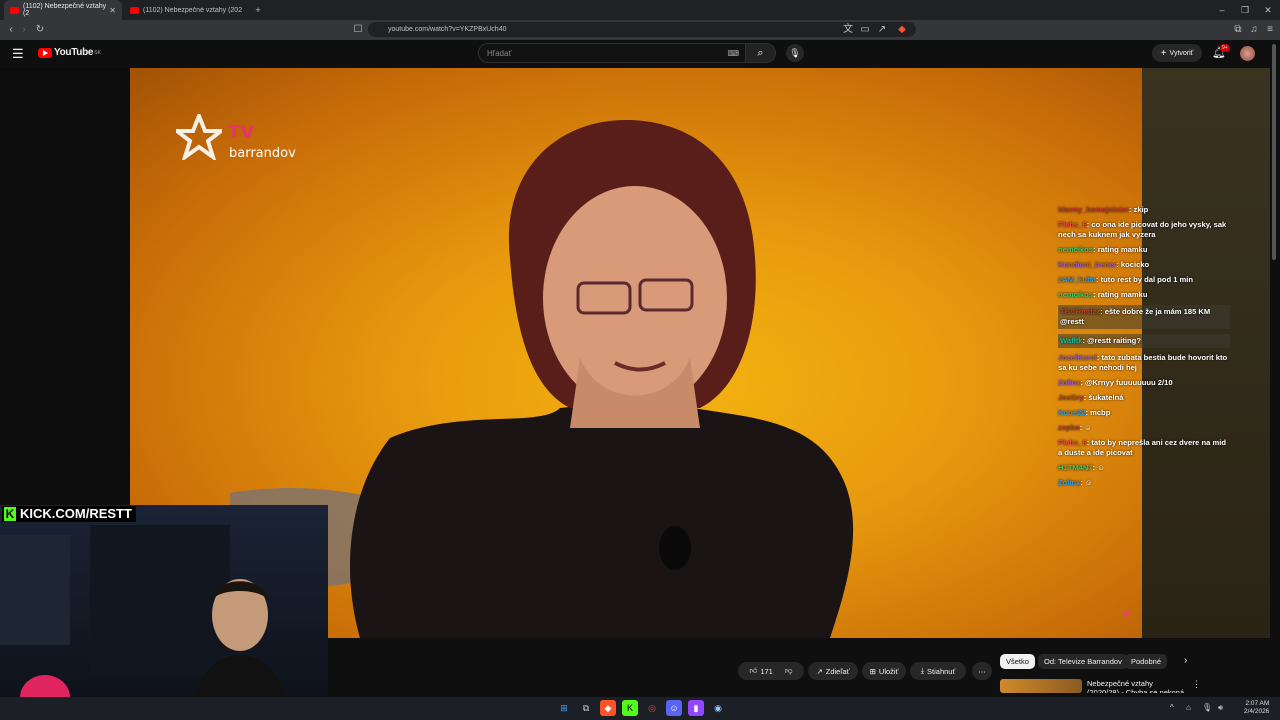  Describe the element at coordinates (1075, 482) in the screenshot. I see `chat-message: Zolinx: ☺` at that location.